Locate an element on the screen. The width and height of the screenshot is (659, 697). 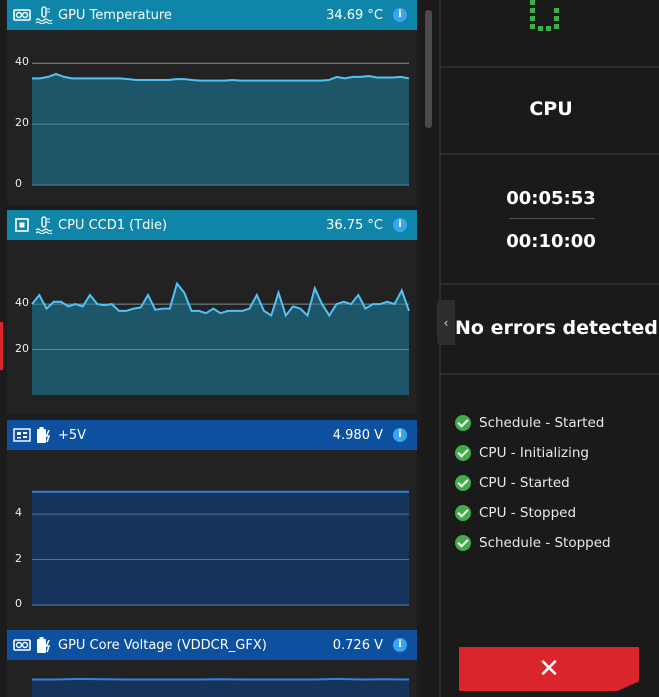
log-entry: Schedule - Stopped is located at coordinates (533, 543).